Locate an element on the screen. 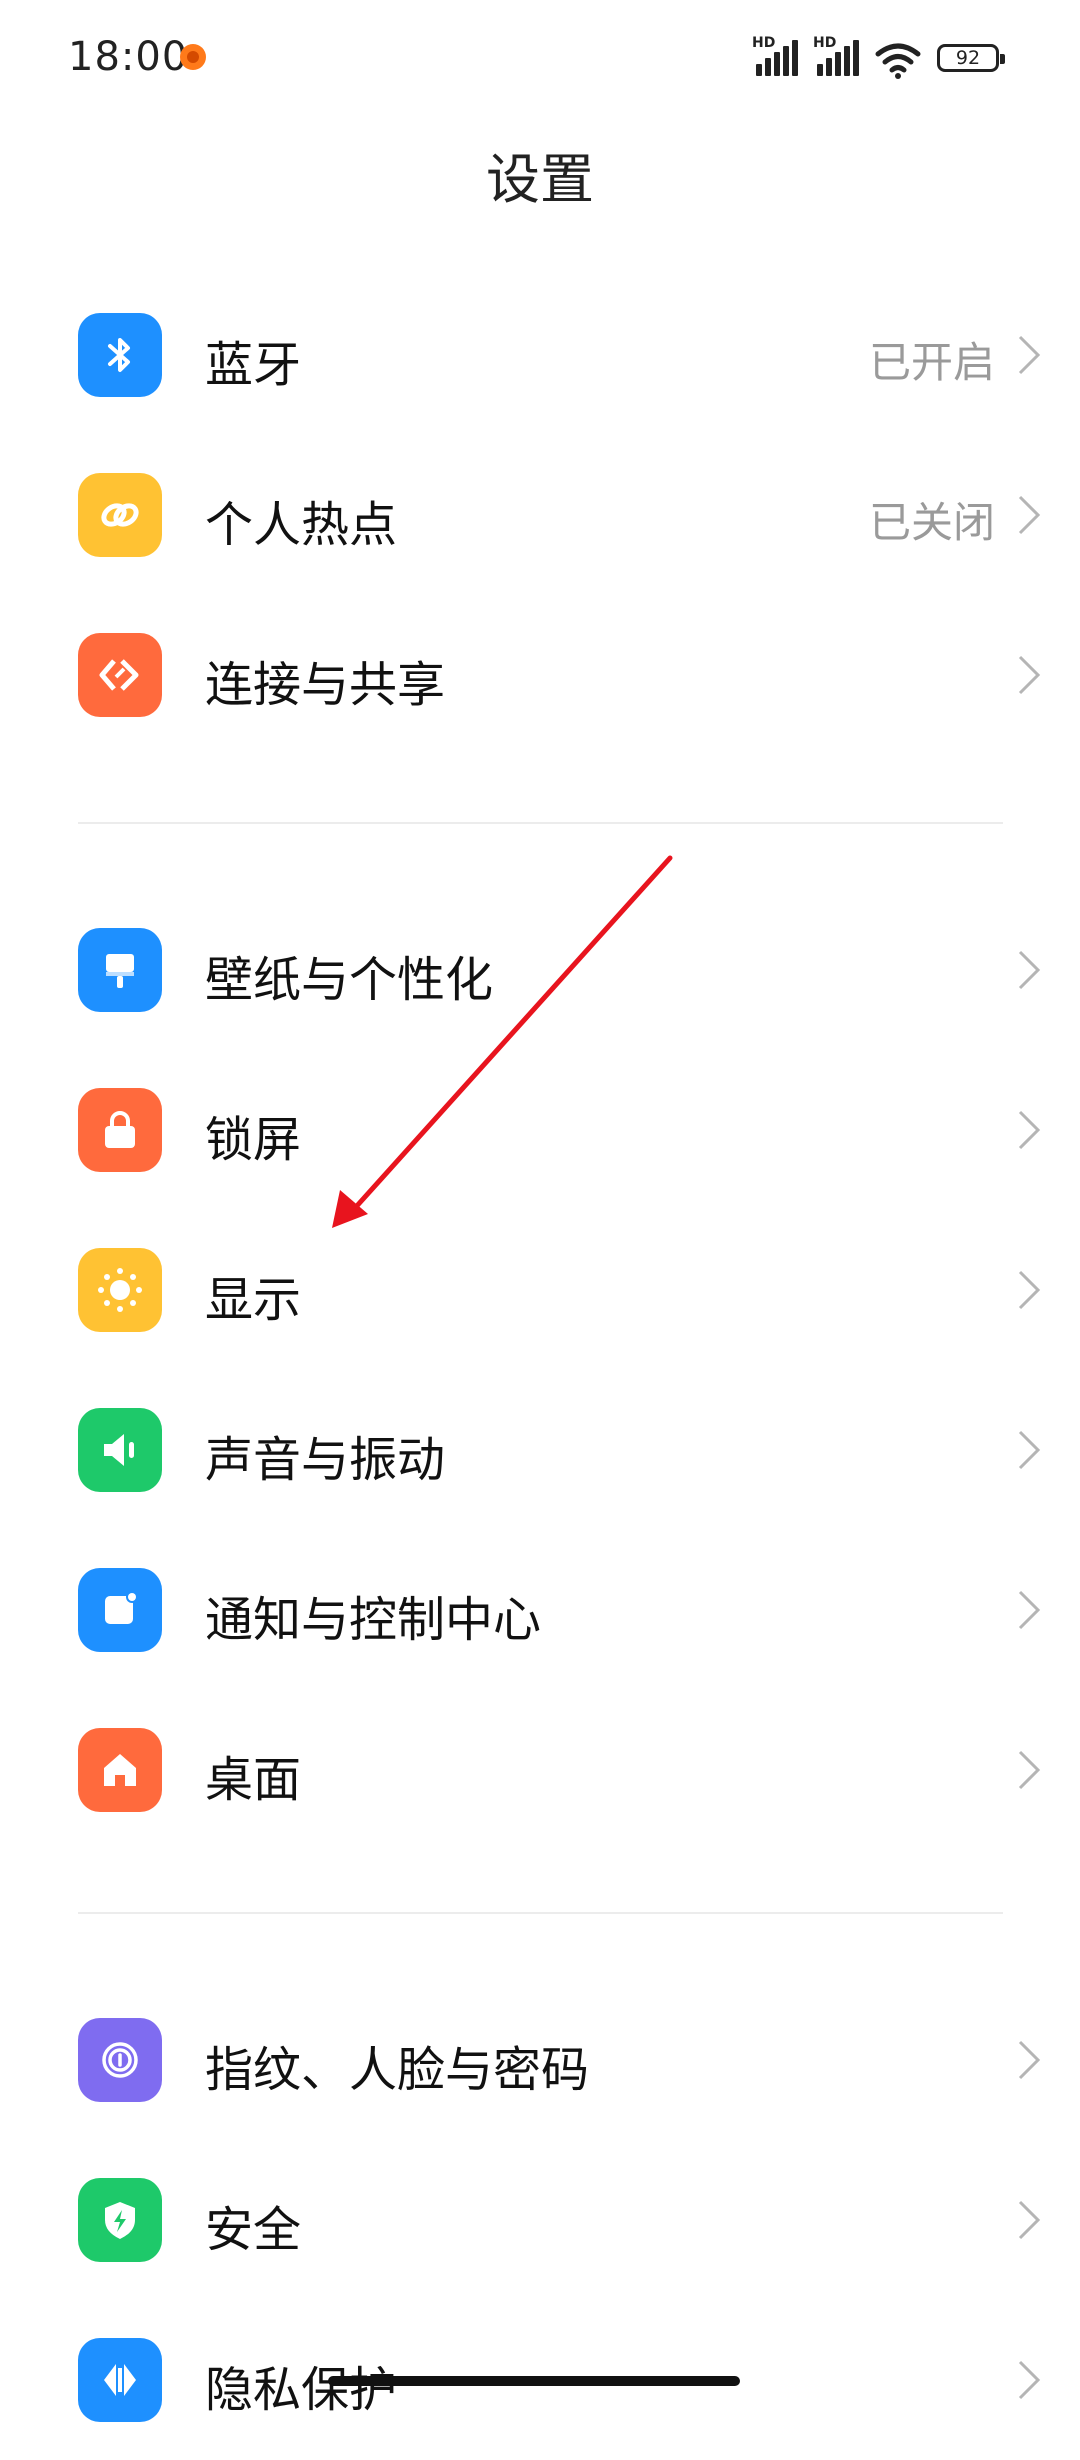 This screenshot has height=2460, width=1080. settings-item-hotspot: 个人热点 已关闭 is located at coordinates (540, 515).